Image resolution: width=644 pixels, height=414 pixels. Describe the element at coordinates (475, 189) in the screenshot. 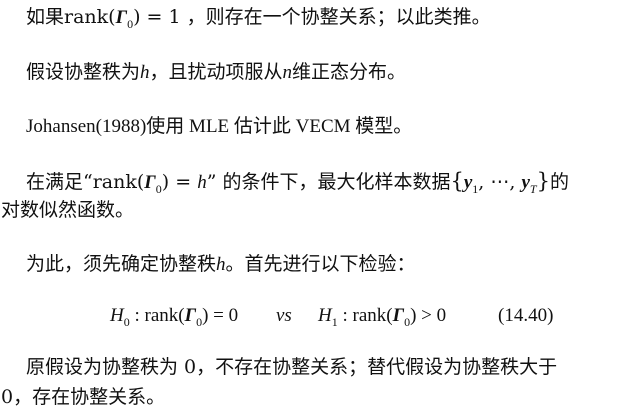

I see `y1-subscript: 1` at that location.